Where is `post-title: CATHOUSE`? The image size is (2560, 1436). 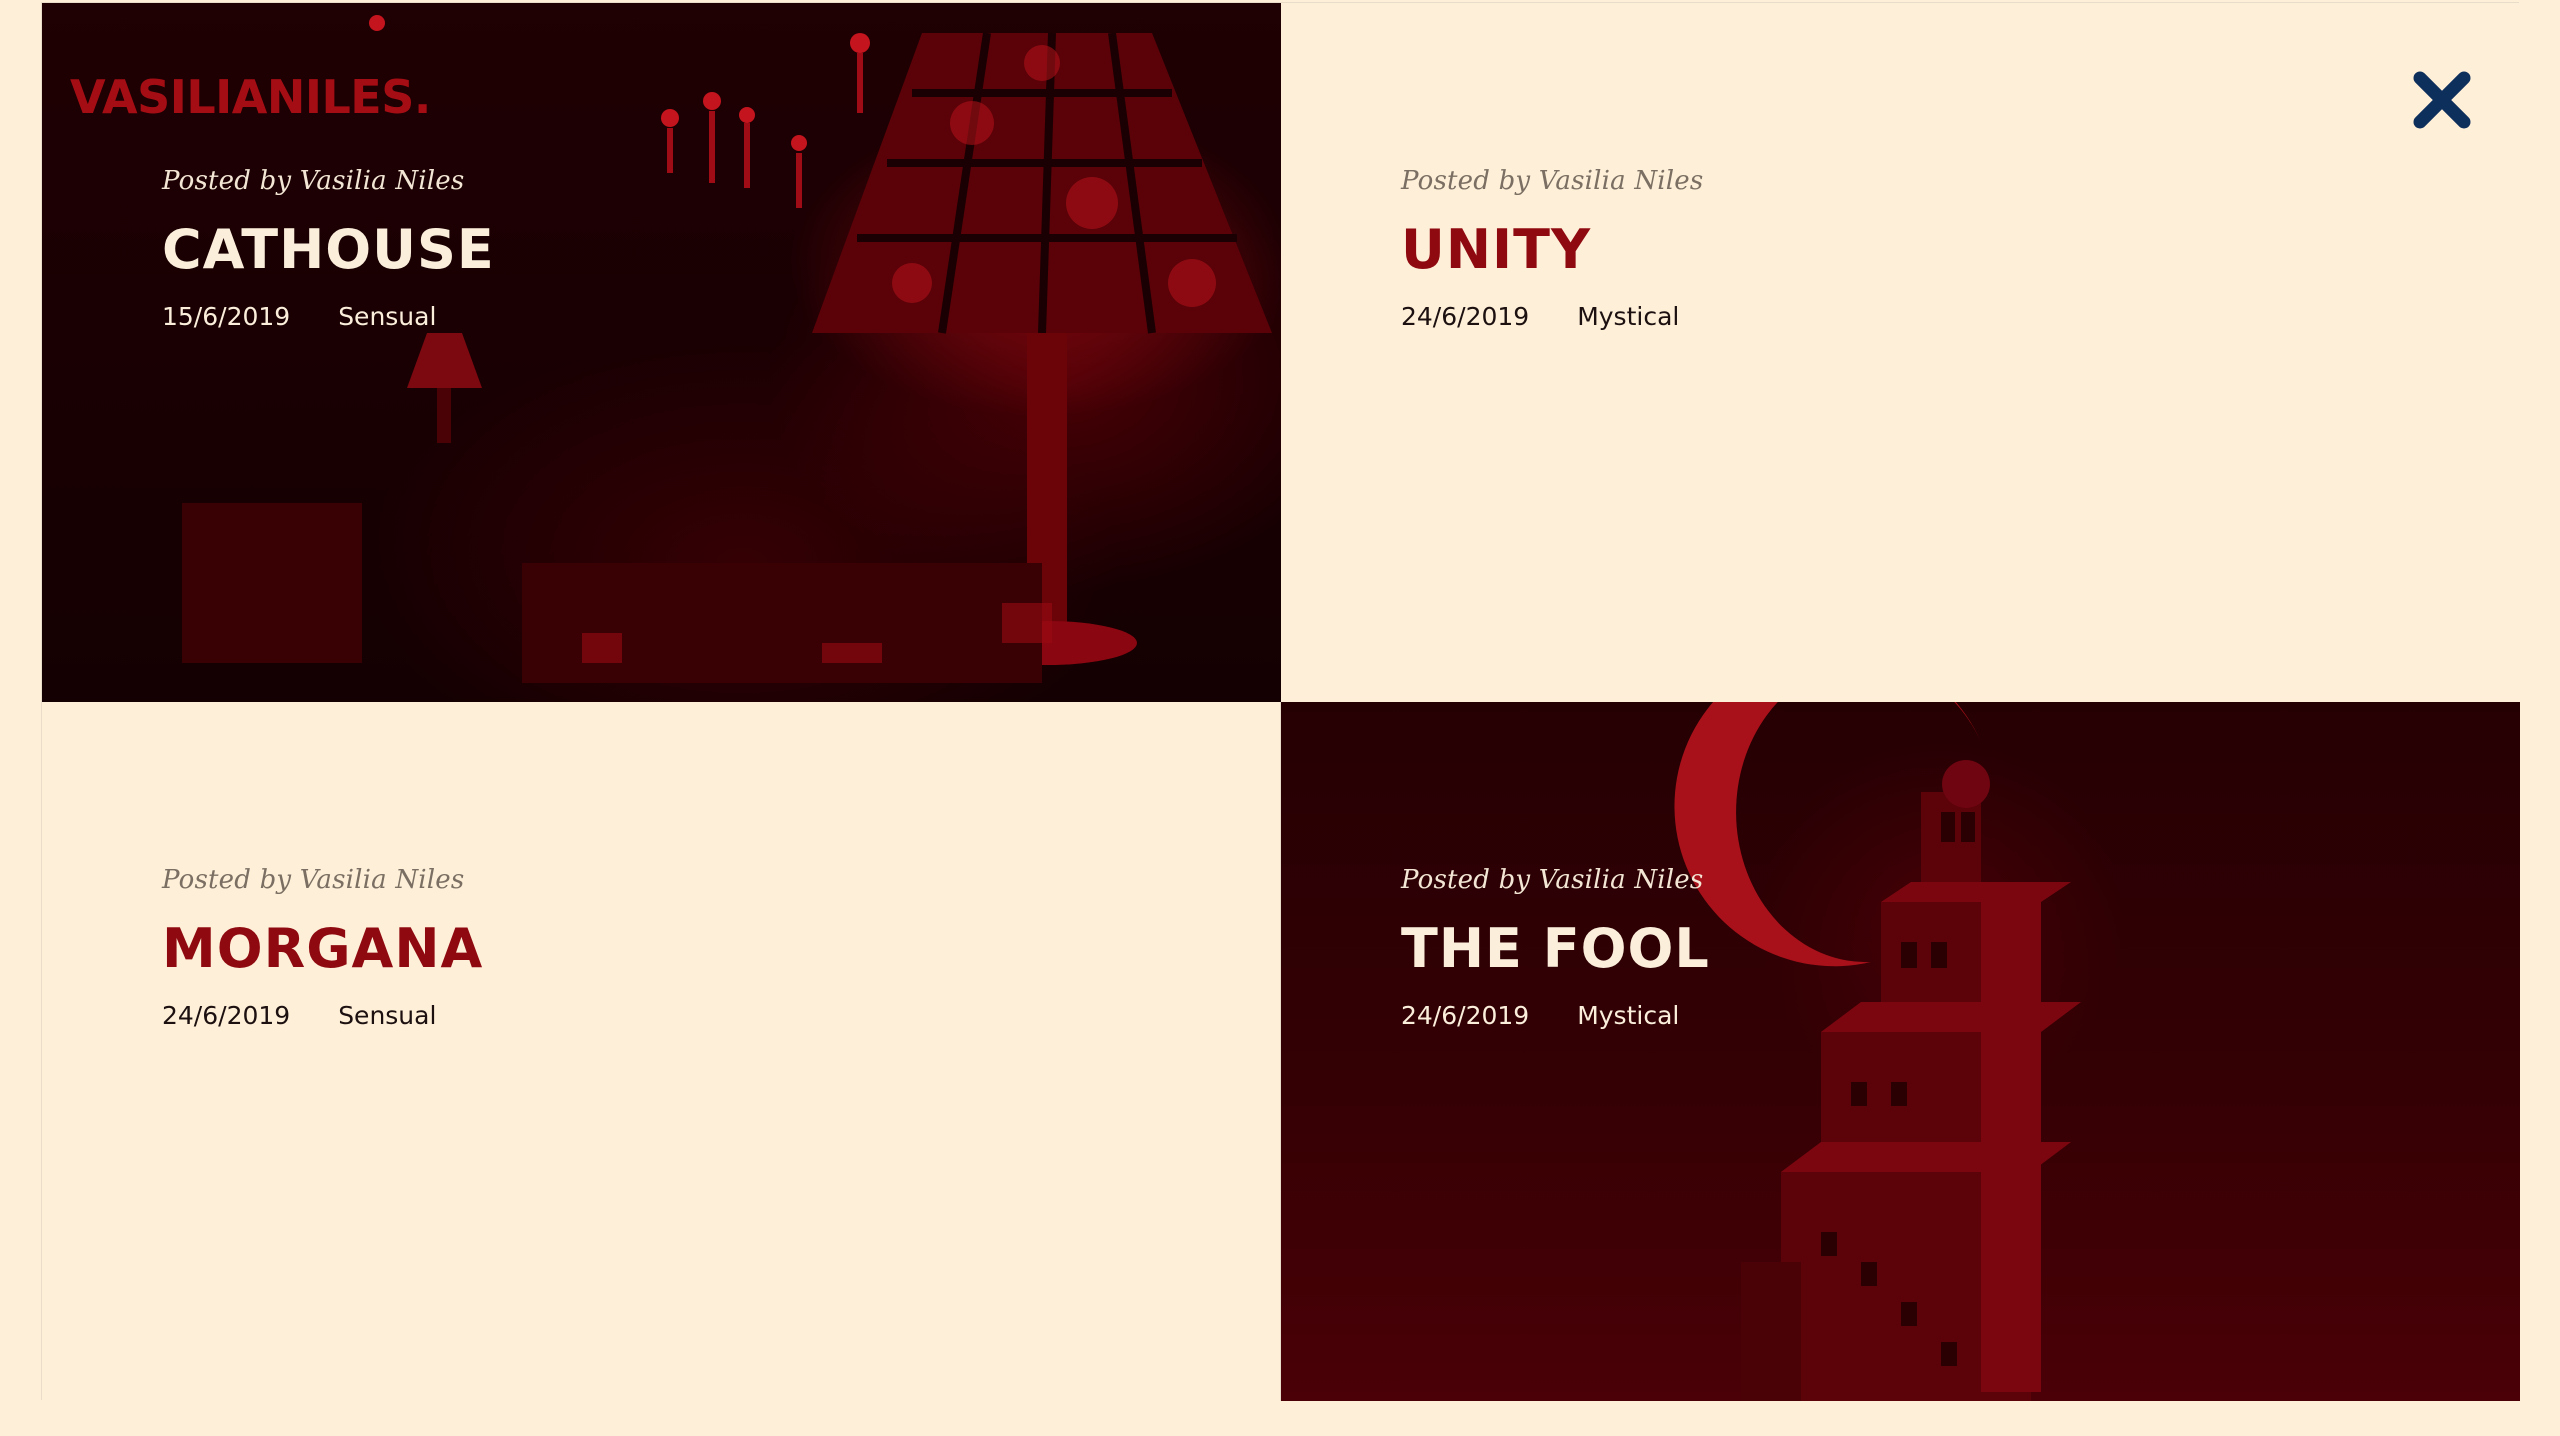
post-title: CATHOUSE is located at coordinates (328, 250).